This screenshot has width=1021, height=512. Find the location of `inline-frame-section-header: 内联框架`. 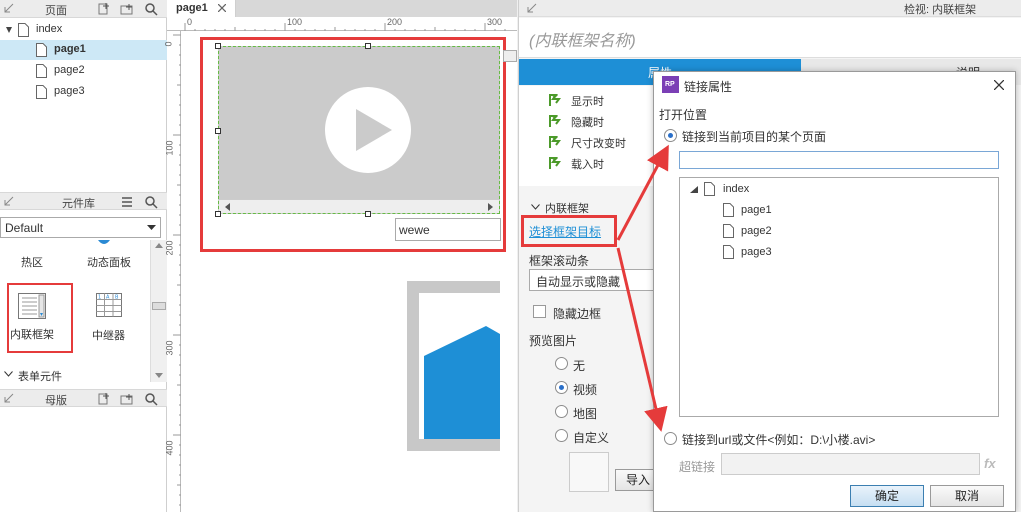

inline-frame-section-header: 内联框架 is located at coordinates (589, 207).